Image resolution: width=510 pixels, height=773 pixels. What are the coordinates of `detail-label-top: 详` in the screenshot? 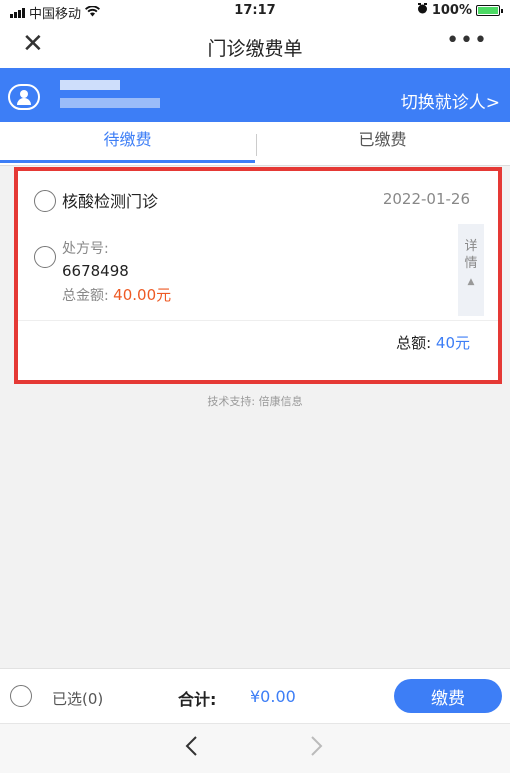 It's located at (471, 246).